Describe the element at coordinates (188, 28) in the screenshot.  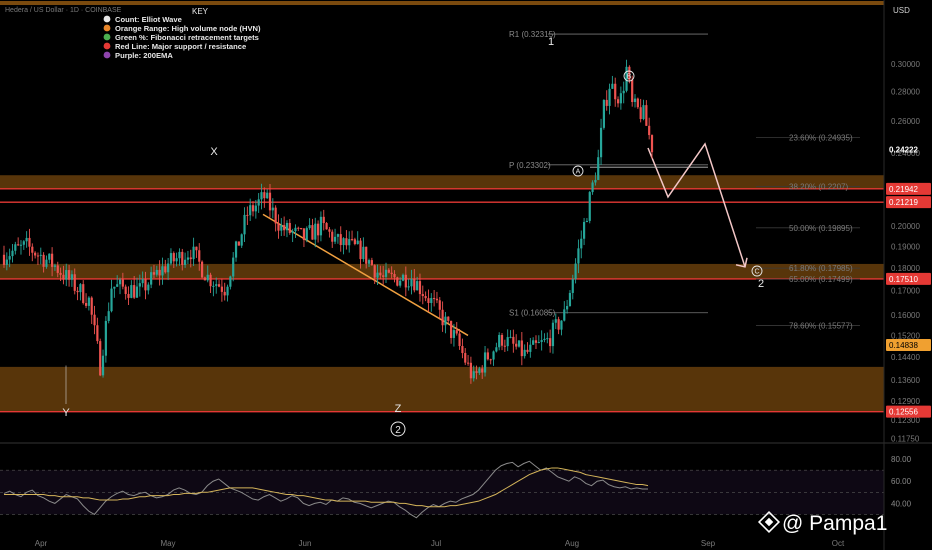
I see `key-item-label: Orange Range: High volume node (HVN)` at that location.